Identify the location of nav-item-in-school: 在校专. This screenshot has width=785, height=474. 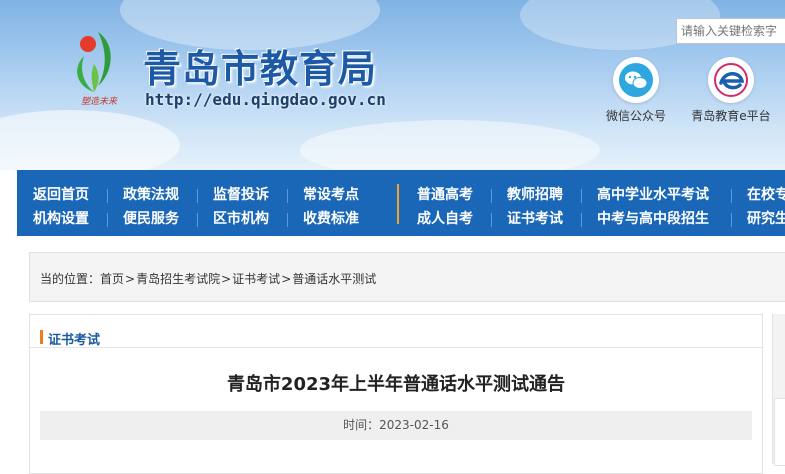
(766, 194).